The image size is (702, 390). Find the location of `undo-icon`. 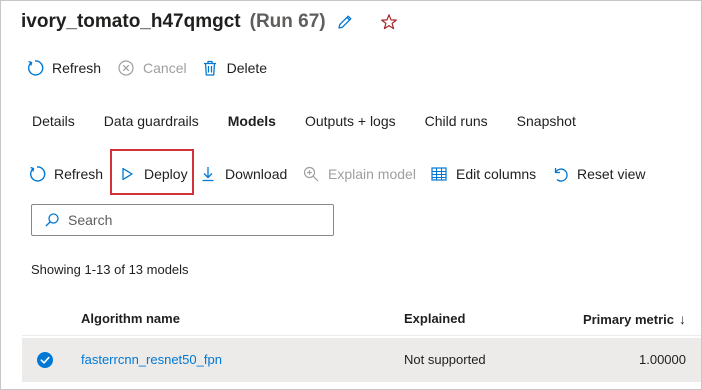

undo-icon is located at coordinates (560, 174).